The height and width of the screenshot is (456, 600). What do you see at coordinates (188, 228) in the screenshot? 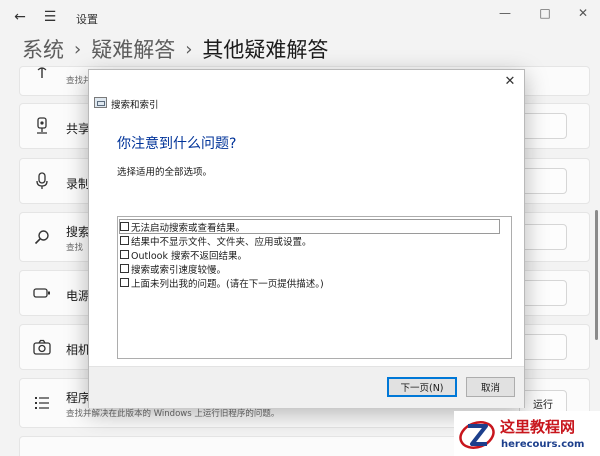
I see `option-label: 无法启动搜索或查看结果。` at bounding box center [188, 228].